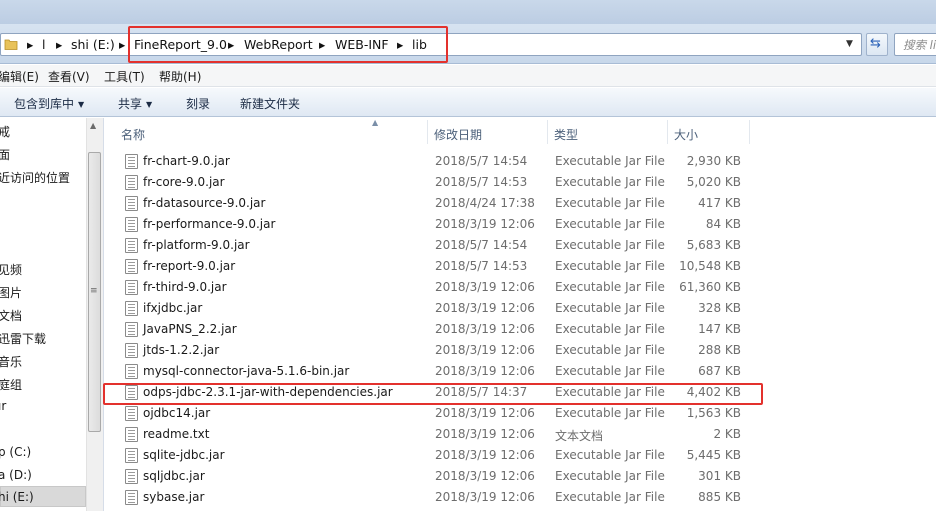 This screenshot has width=936, height=511. Describe the element at coordinates (93, 125) in the screenshot. I see `scroll-up-arrow-icon: ▲` at that location.